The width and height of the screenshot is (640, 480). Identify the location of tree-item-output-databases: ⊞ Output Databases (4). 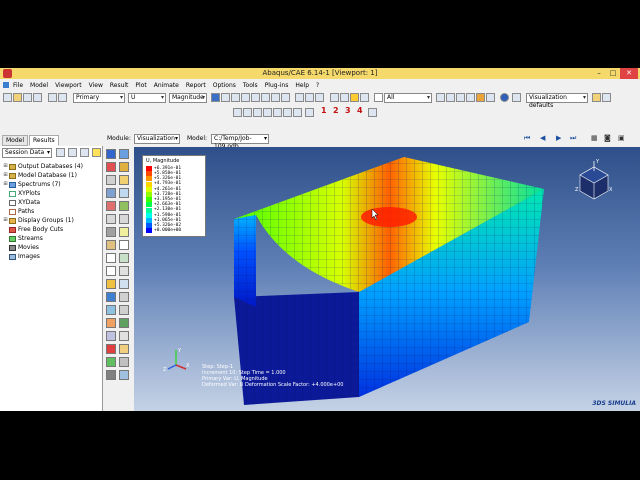
(51, 166).